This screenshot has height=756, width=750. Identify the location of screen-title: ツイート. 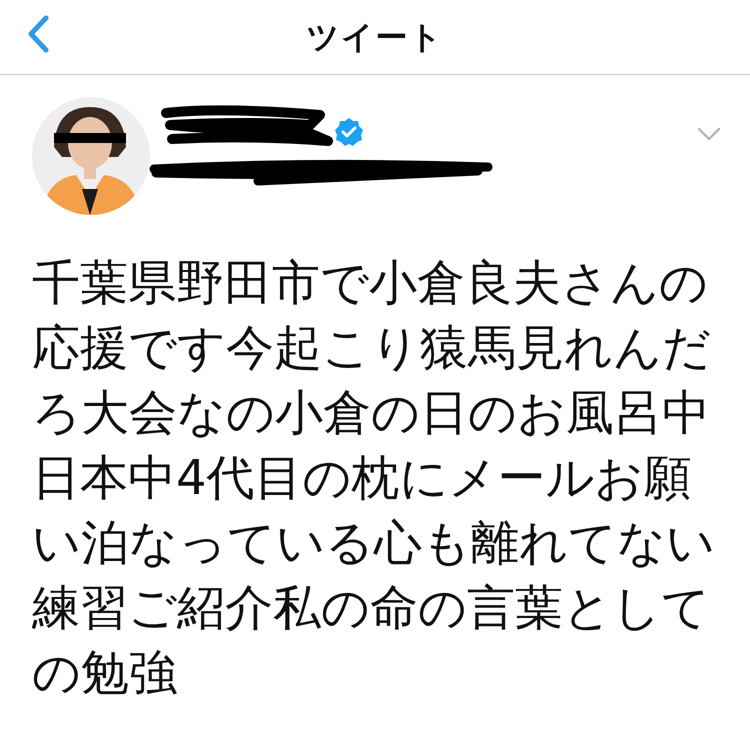
(375, 37).